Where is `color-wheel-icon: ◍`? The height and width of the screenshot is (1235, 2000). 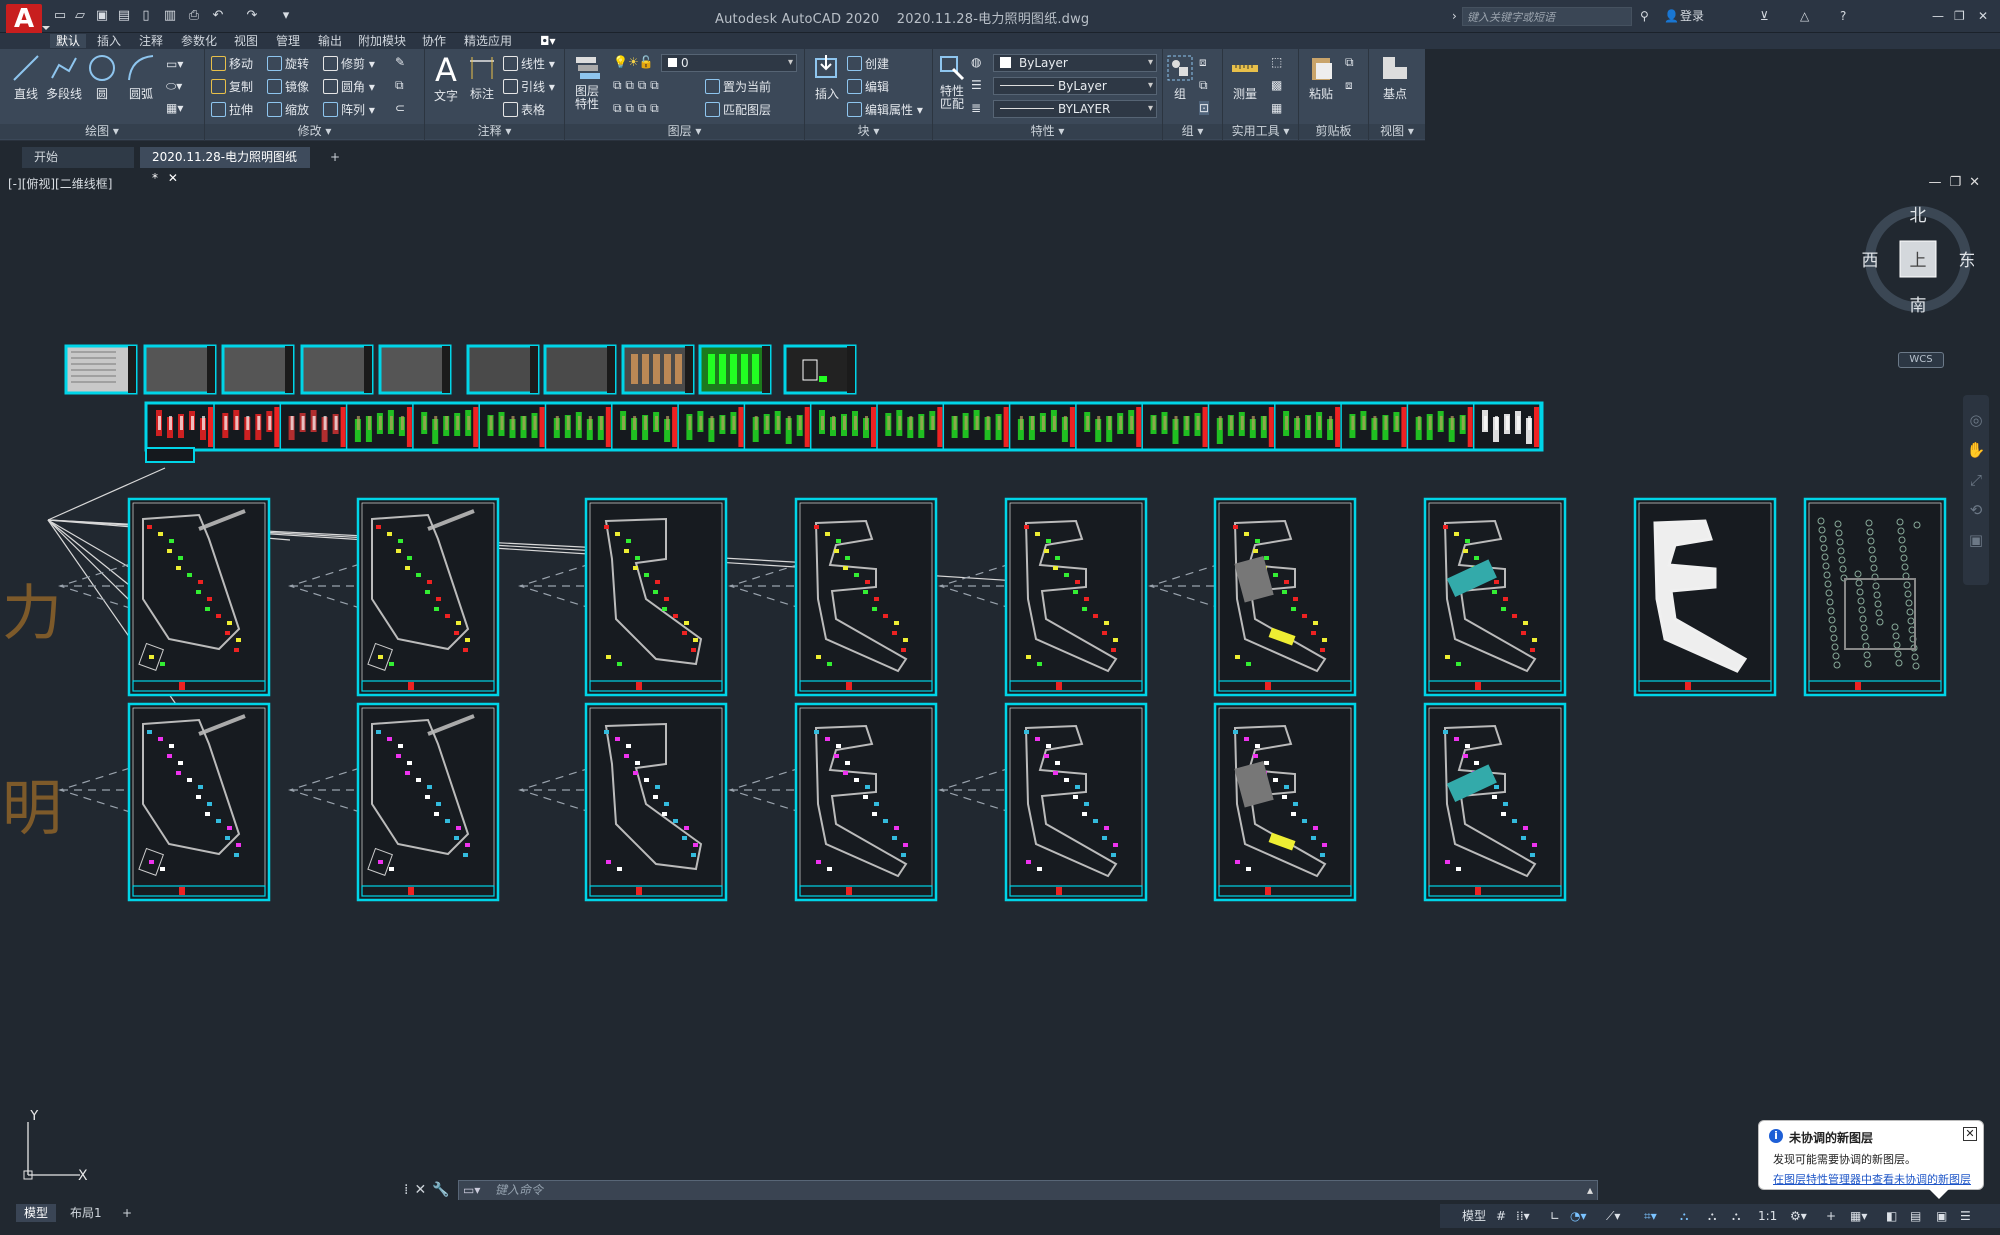
color-wheel-icon: ◍ is located at coordinates (976, 62).